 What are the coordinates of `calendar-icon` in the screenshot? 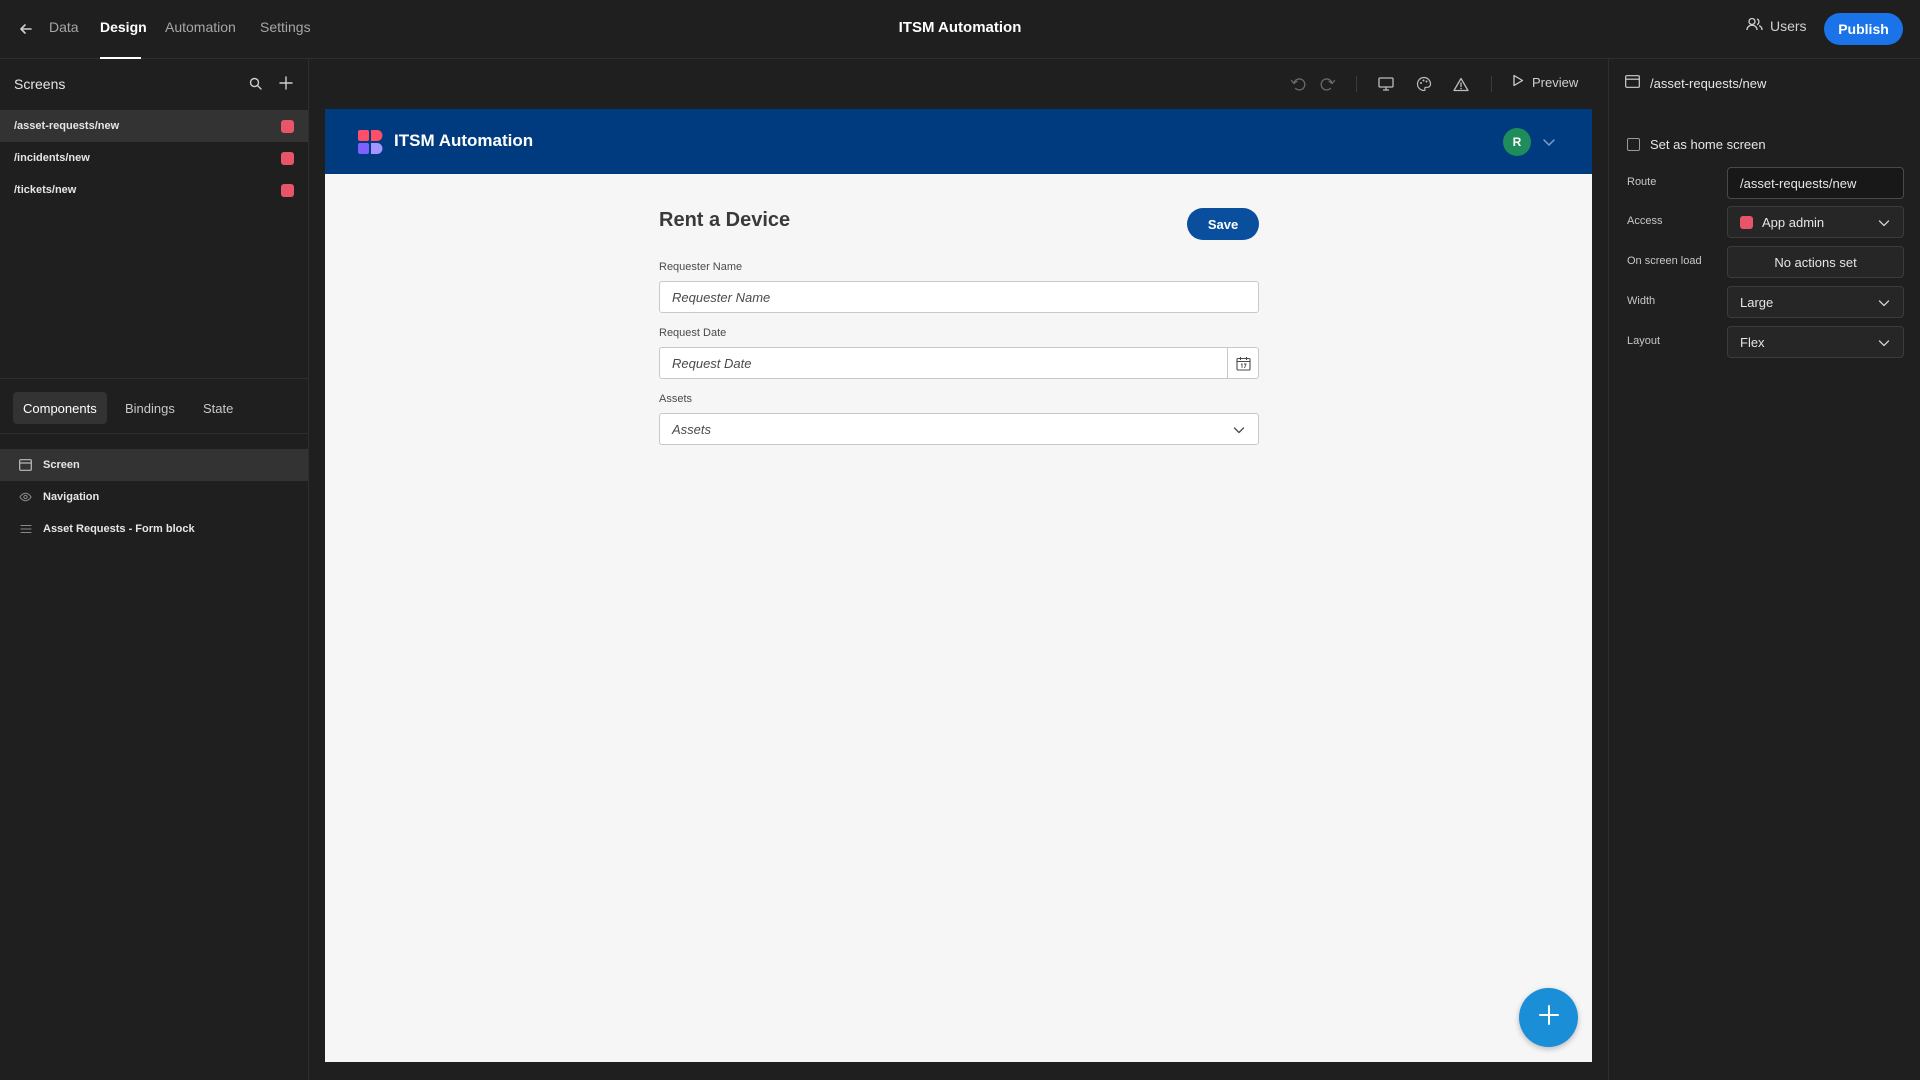 It's located at (1242, 363).